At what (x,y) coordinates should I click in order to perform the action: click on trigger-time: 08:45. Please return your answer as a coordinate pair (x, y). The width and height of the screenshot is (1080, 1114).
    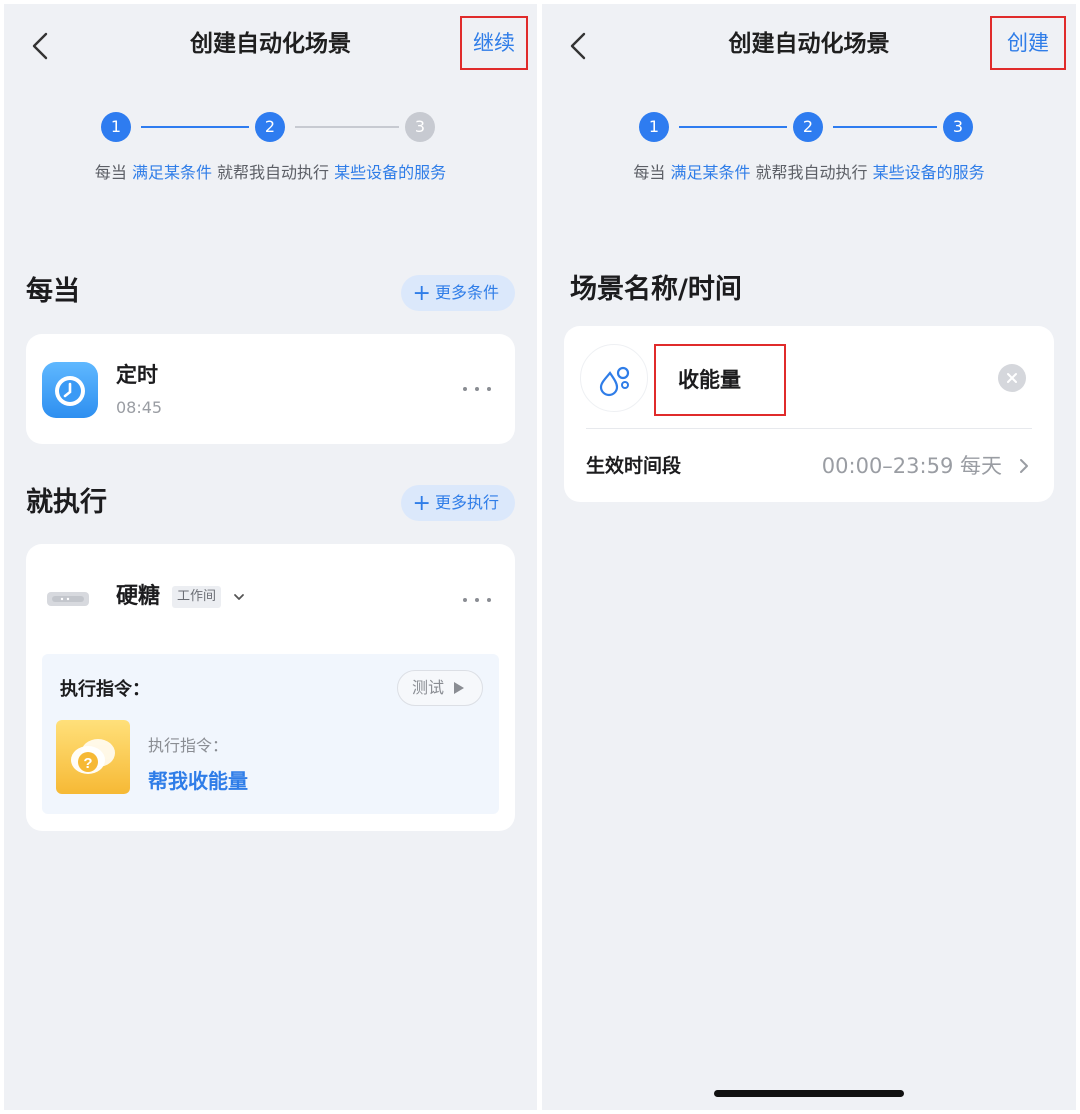
    Looking at the image, I should click on (139, 407).